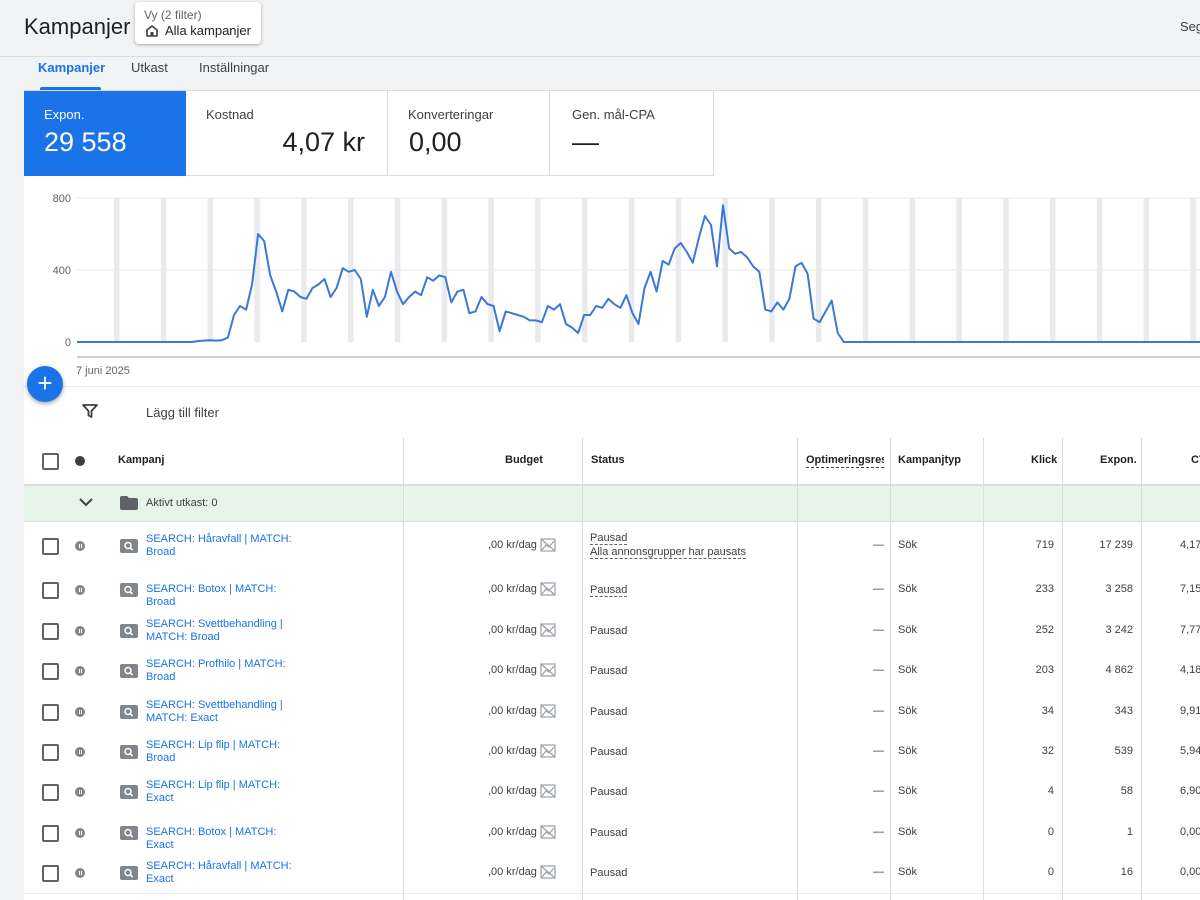 The height and width of the screenshot is (900, 1200). What do you see at coordinates (1195, 460) in the screenshot?
I see `column-header-ctr: CTR` at bounding box center [1195, 460].